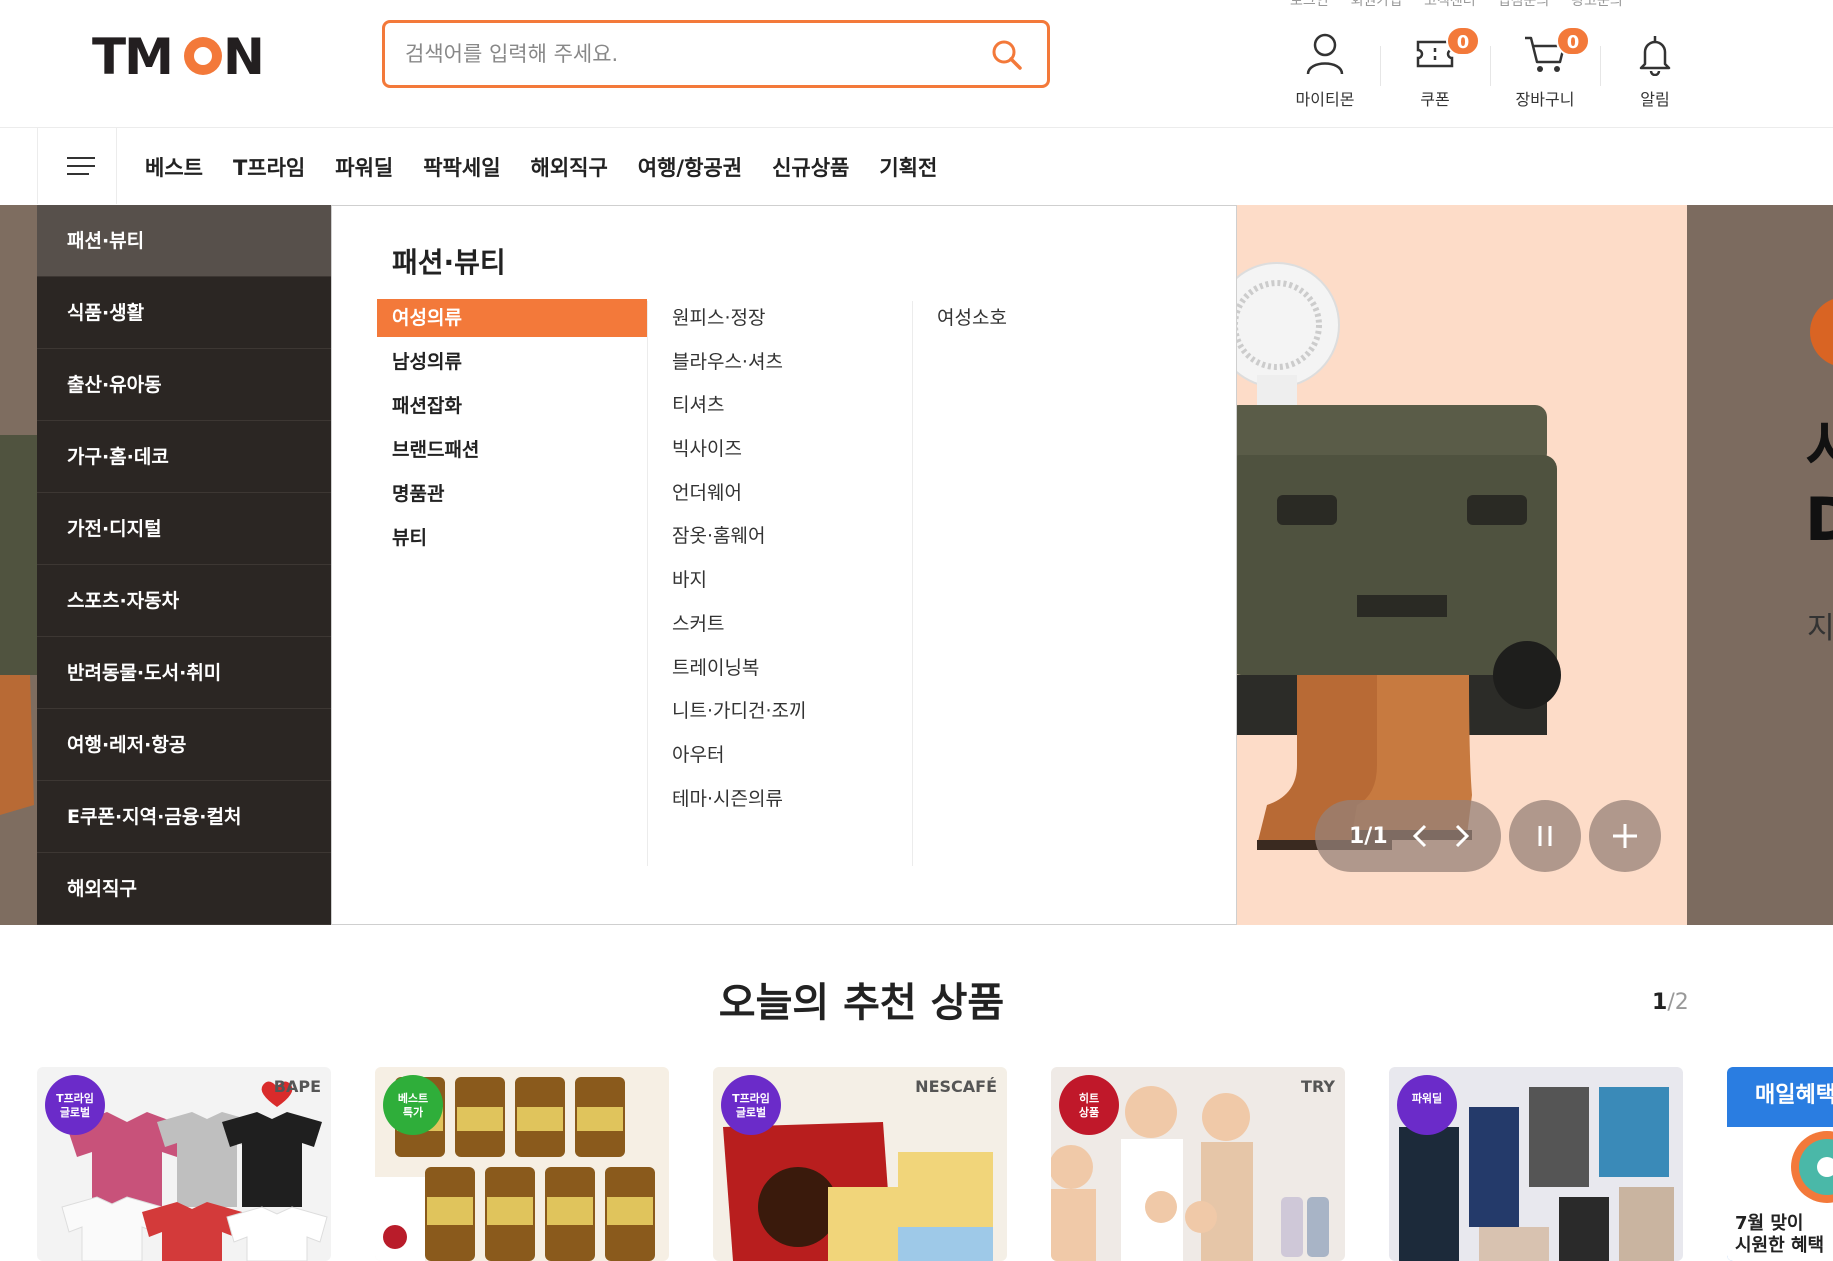 The width and height of the screenshot is (1833, 1261). What do you see at coordinates (739, 449) in the screenshot?
I see `subcategory-item: 빅사이즈` at bounding box center [739, 449].